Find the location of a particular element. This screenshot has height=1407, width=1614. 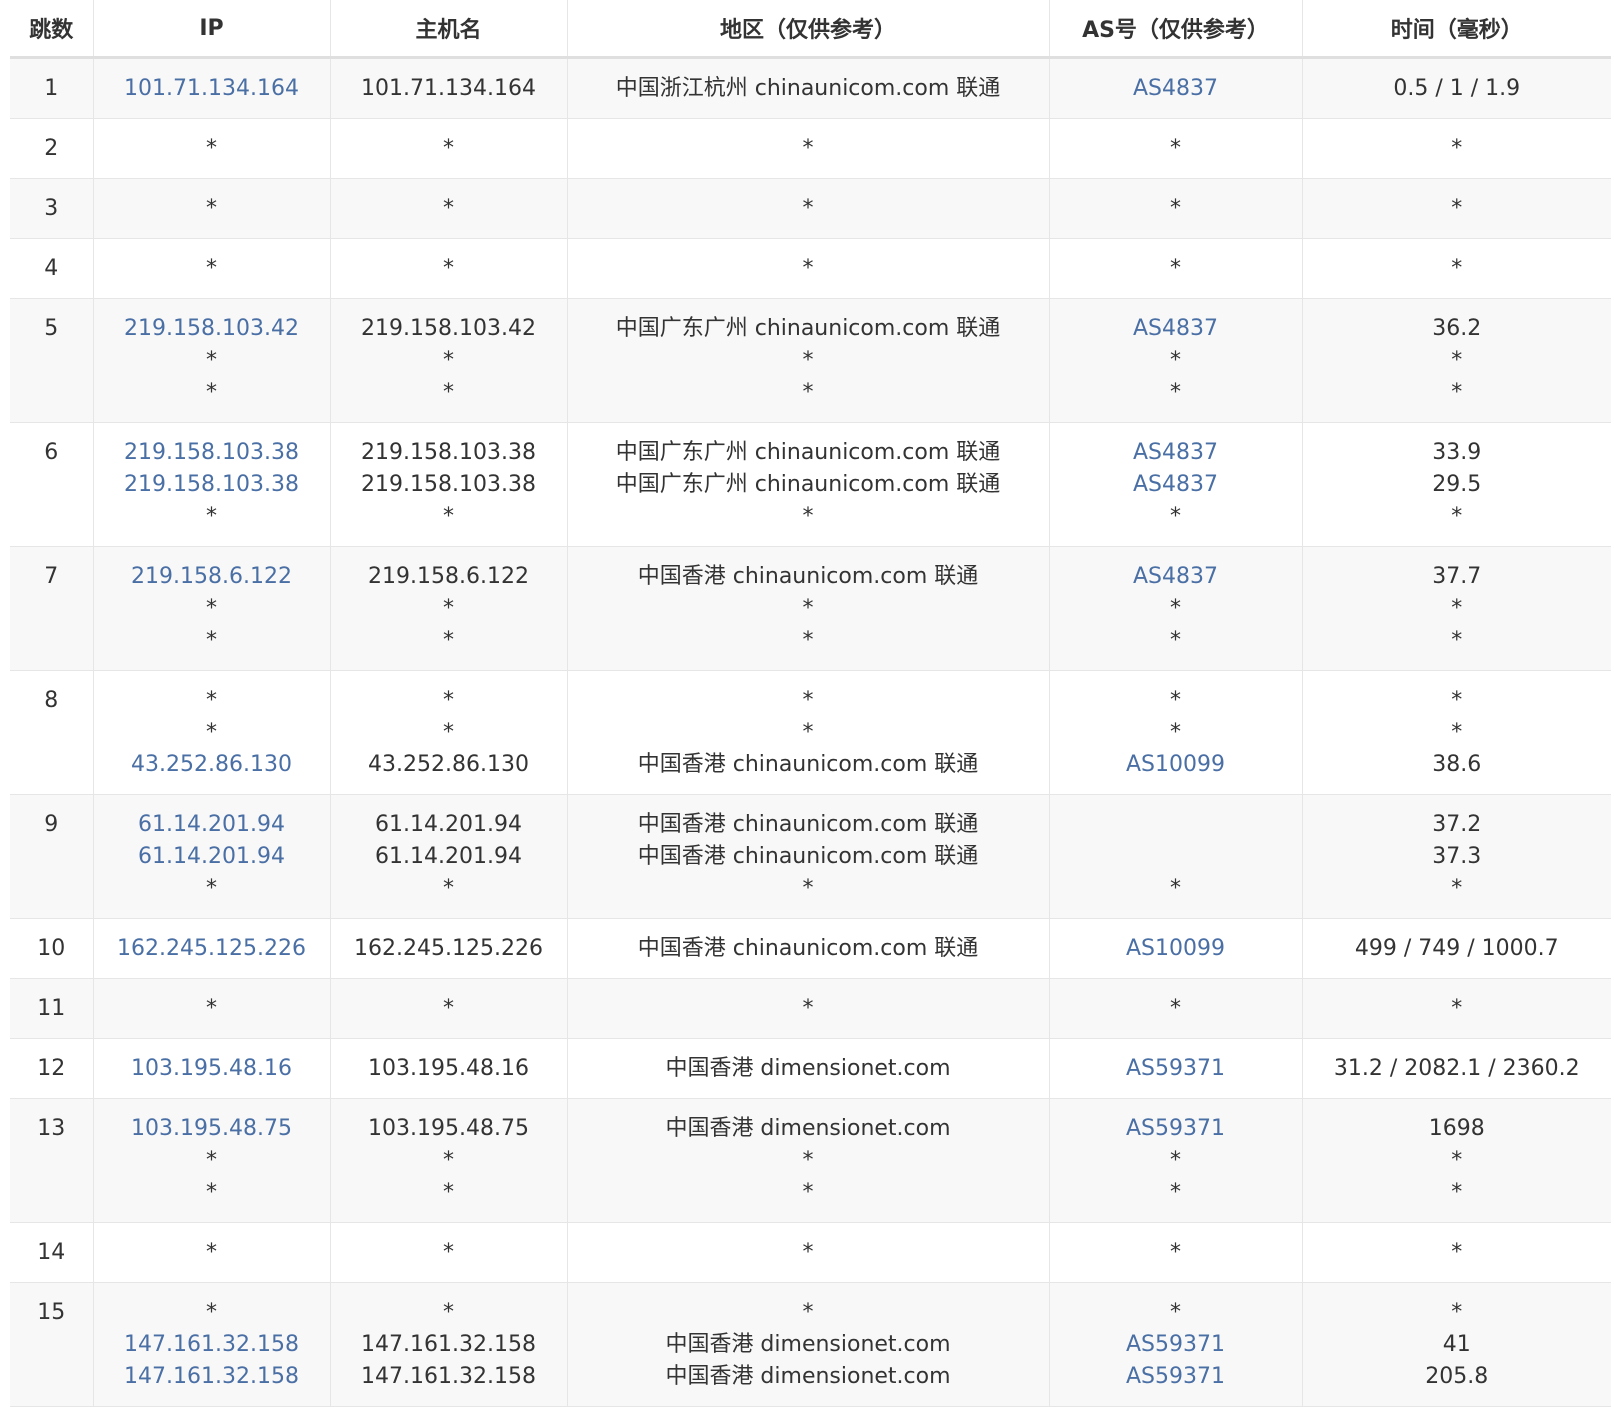

time-cell: 37.7 * * is located at coordinates (1456, 608).